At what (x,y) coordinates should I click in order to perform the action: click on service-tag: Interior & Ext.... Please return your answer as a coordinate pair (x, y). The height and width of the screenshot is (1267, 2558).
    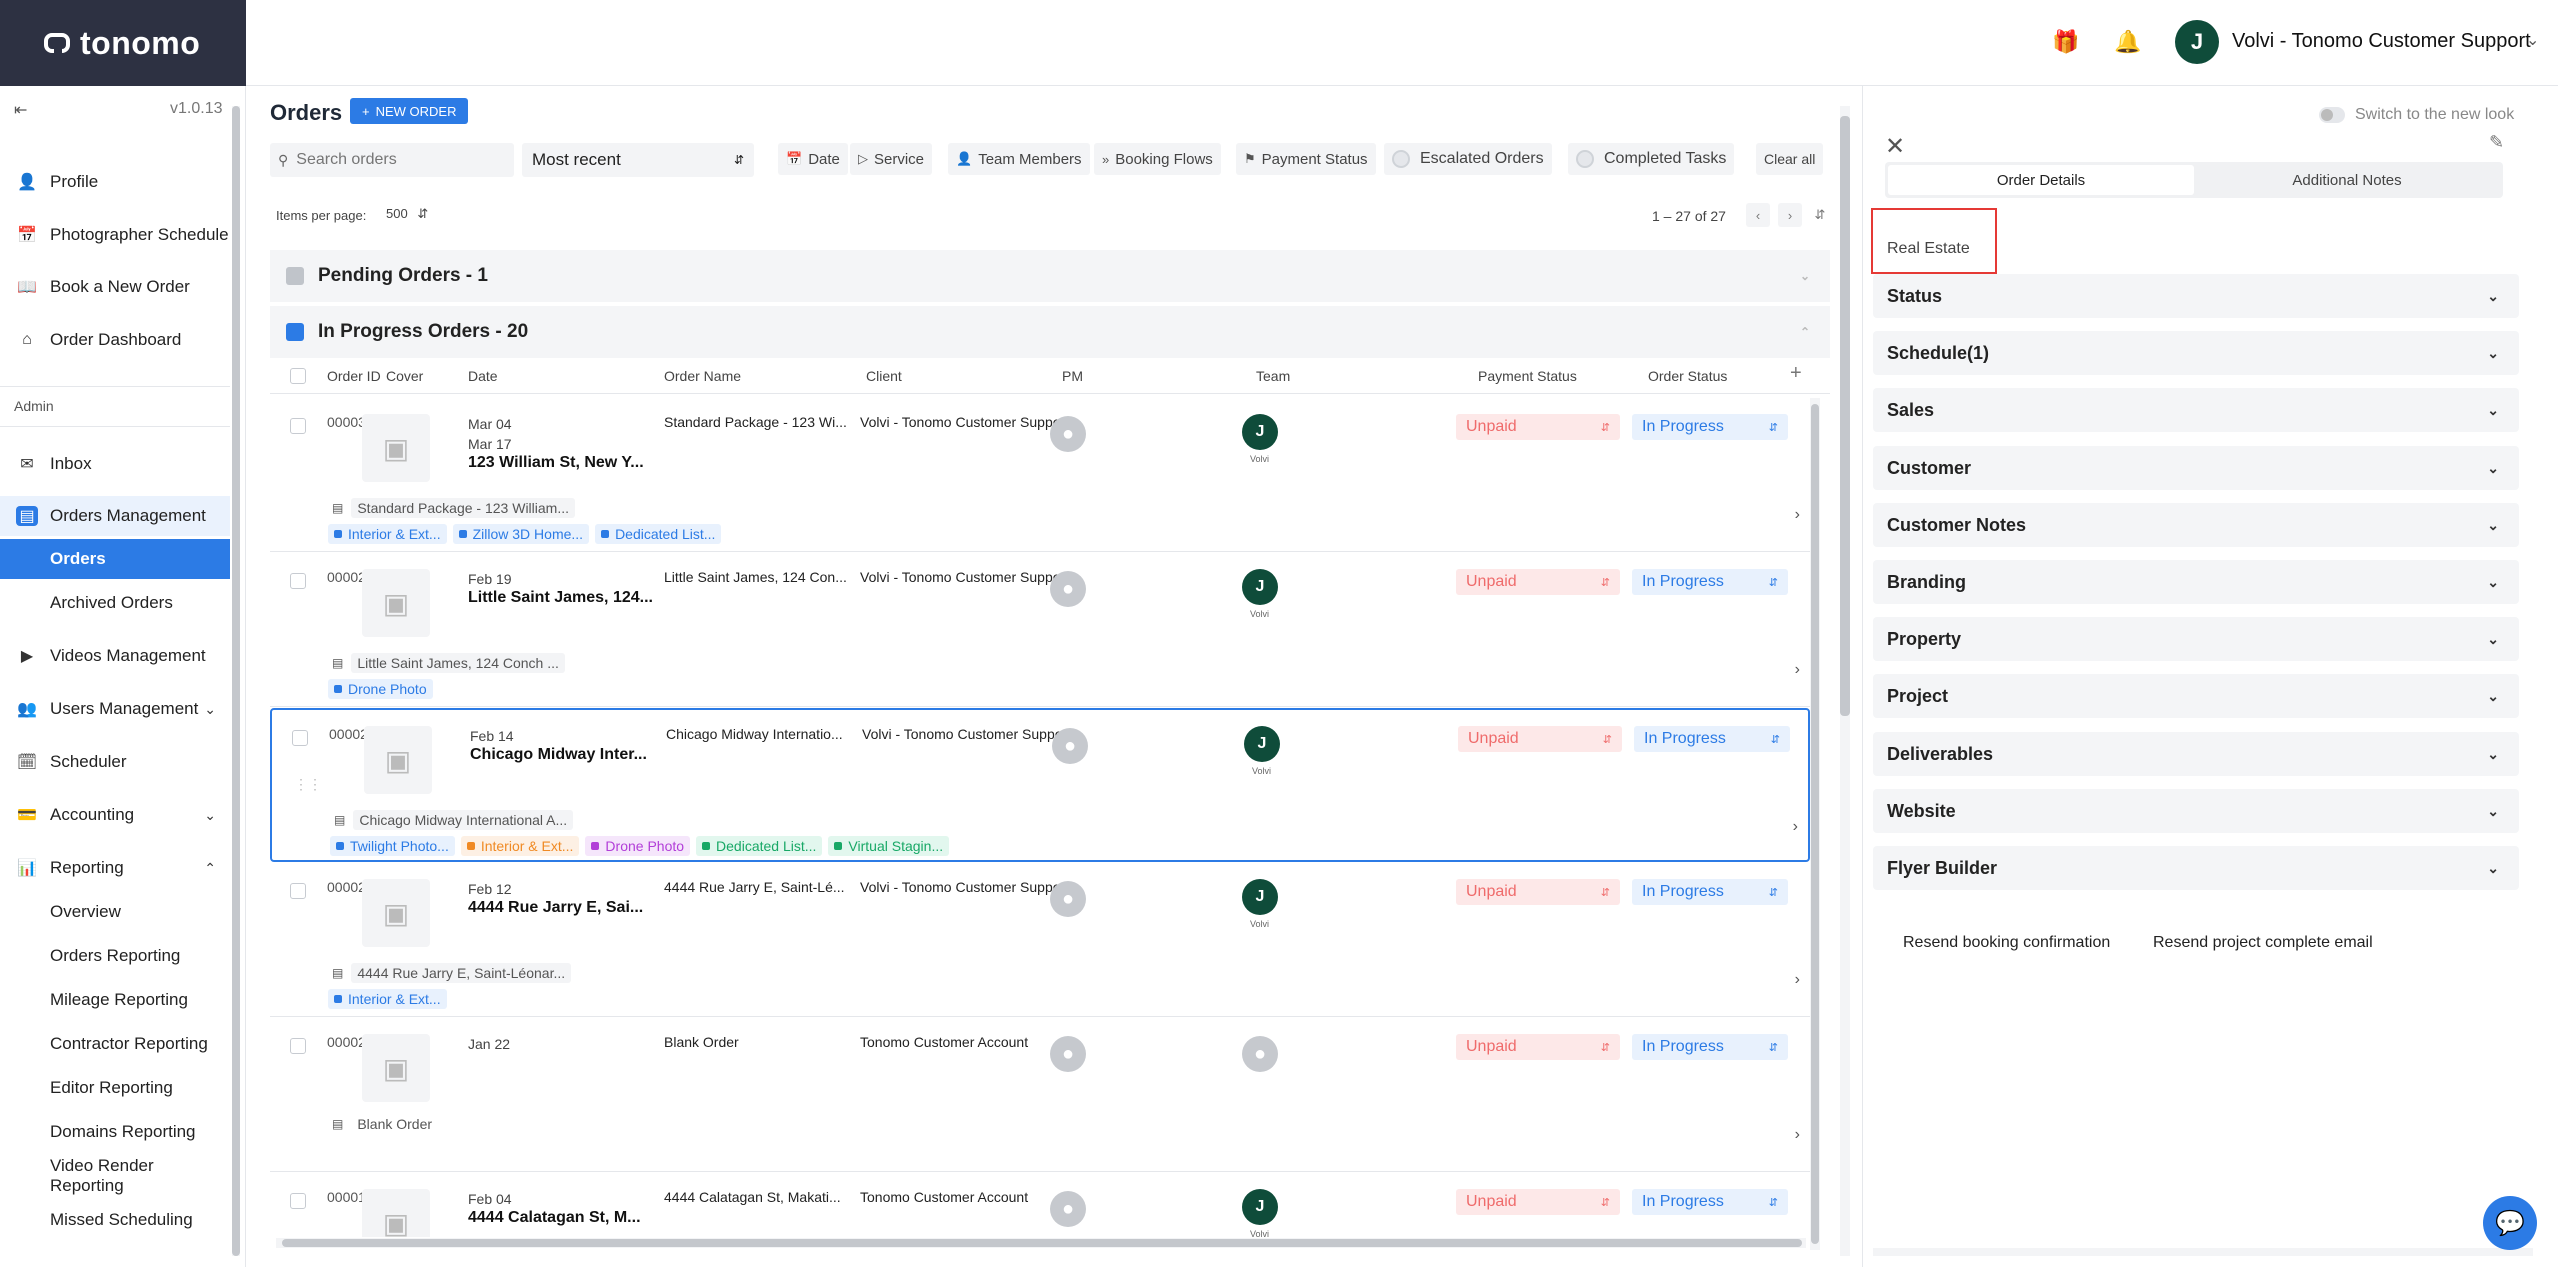
    Looking at the image, I should click on (387, 999).